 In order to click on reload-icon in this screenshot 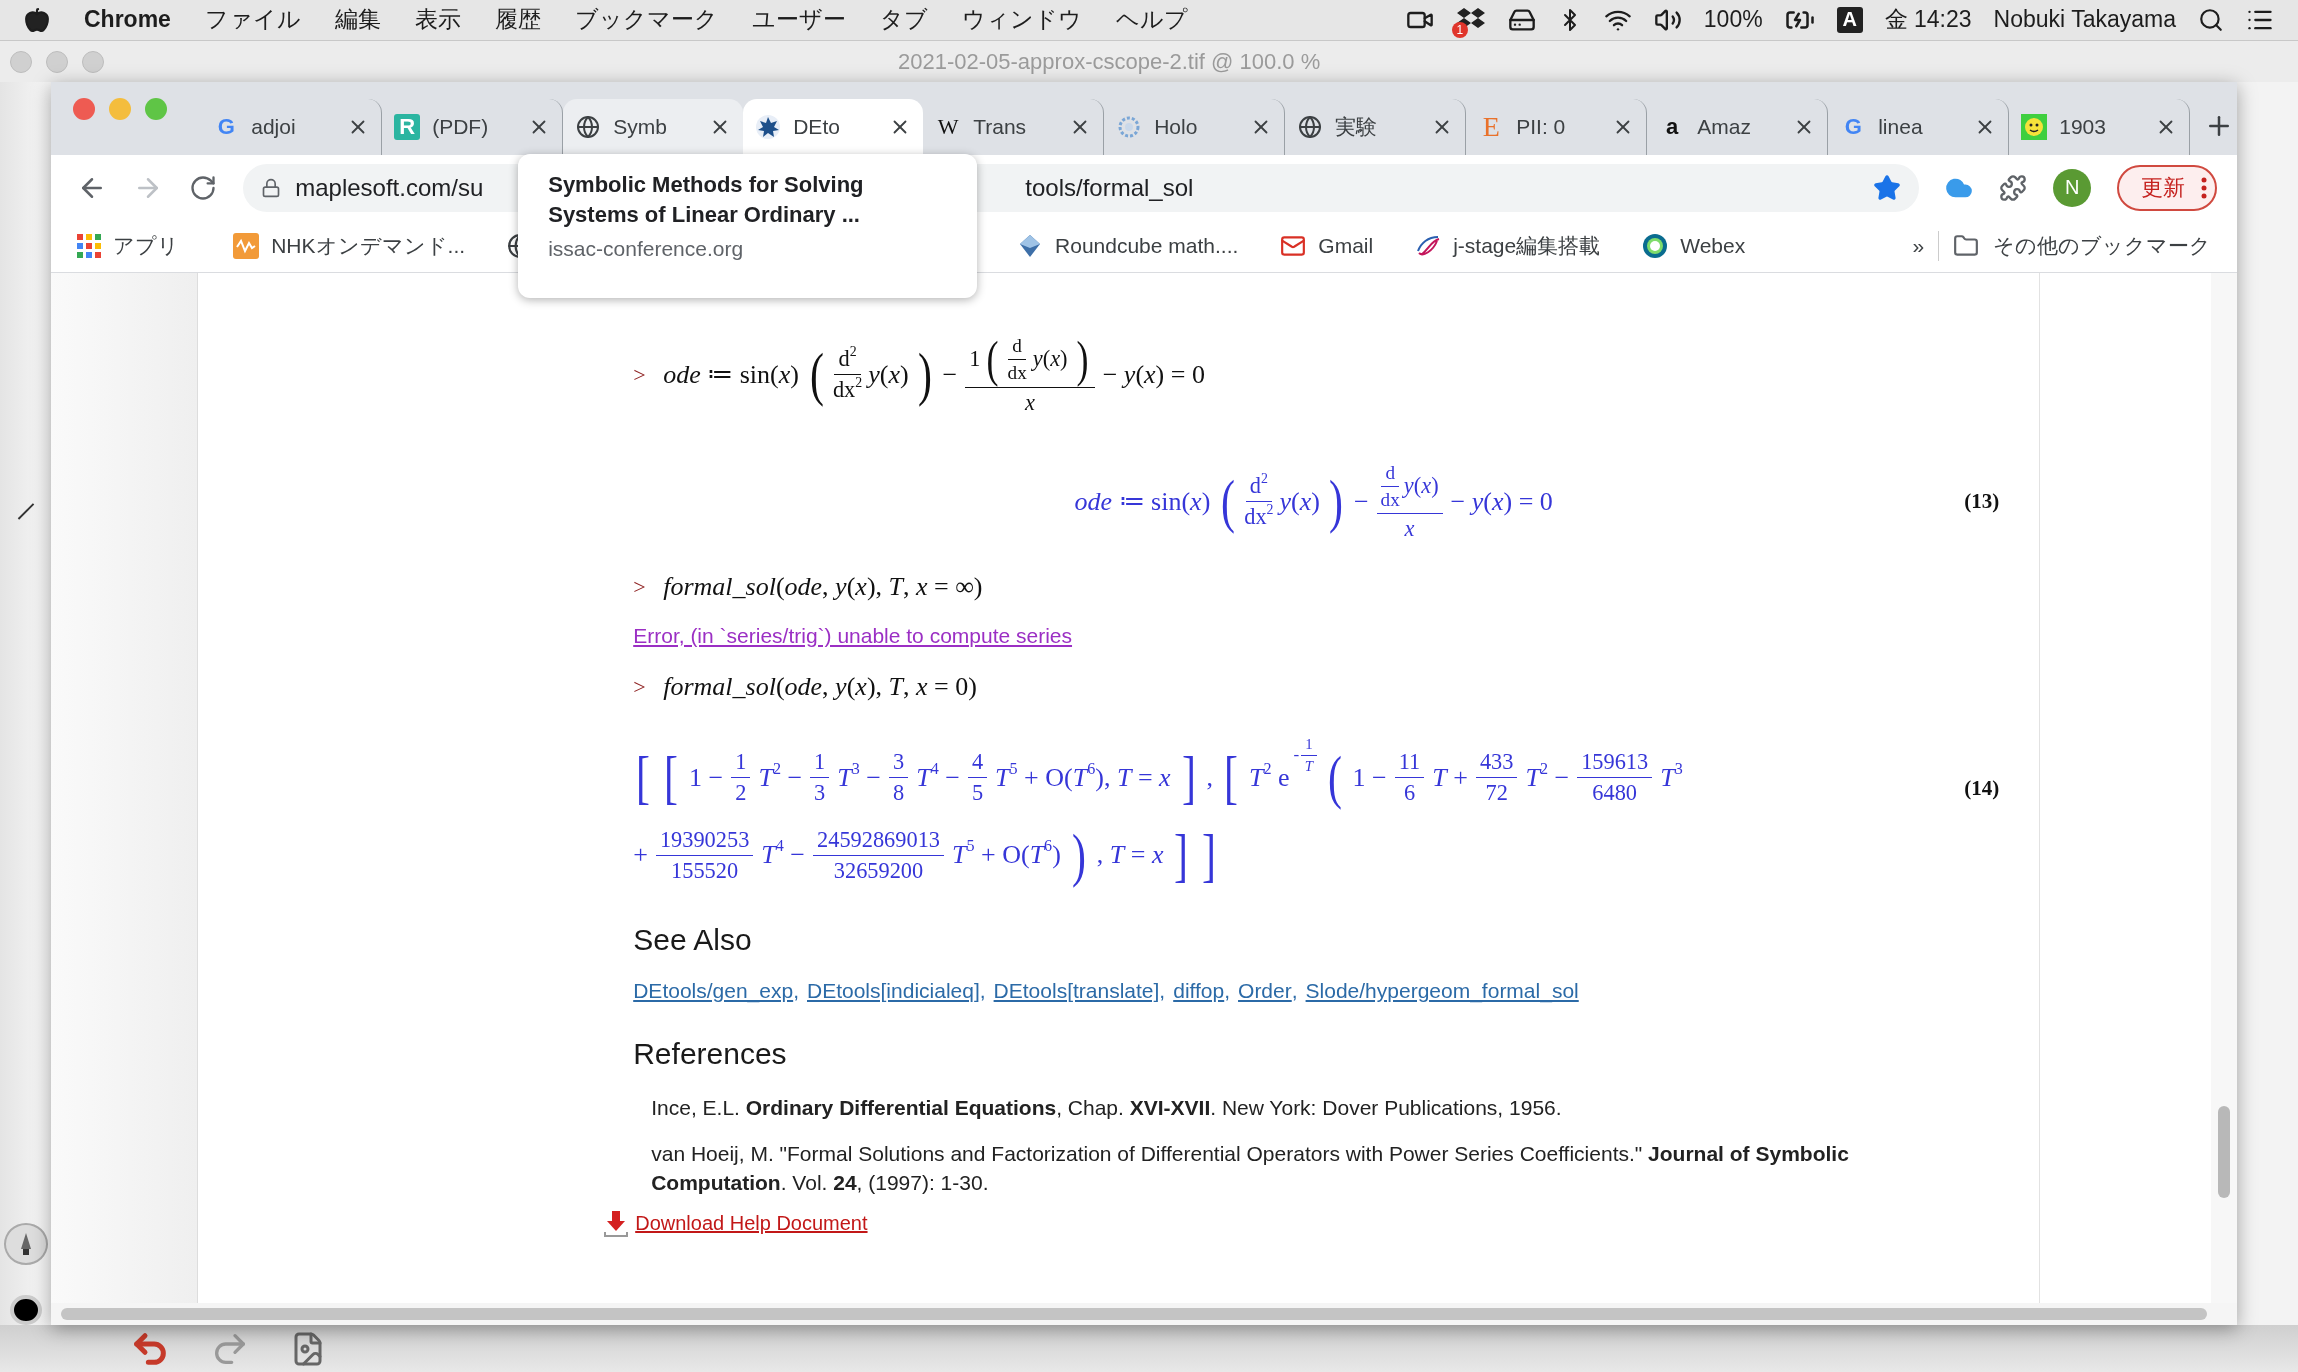, I will do `click(203, 187)`.